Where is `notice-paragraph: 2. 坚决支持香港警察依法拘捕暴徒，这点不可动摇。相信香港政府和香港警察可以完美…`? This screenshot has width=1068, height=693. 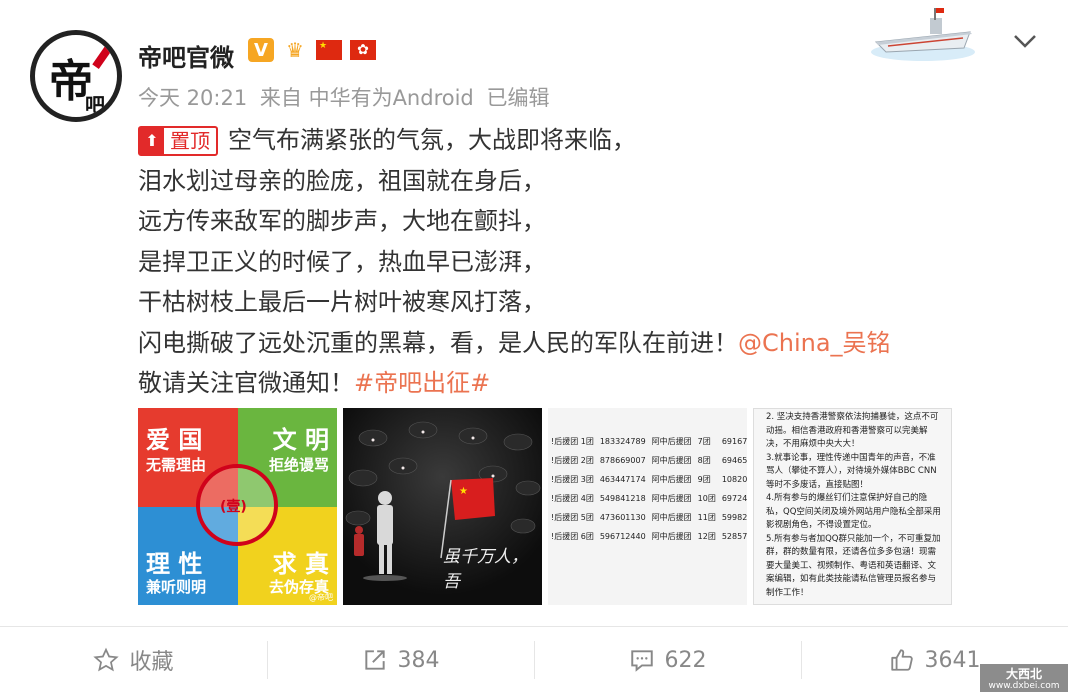
notice-paragraph: 2. 坚决支持香港警察依法拘捕暴徒，这点不可动摇。相信香港政府和香港警察可以完美… is located at coordinates (852, 430).